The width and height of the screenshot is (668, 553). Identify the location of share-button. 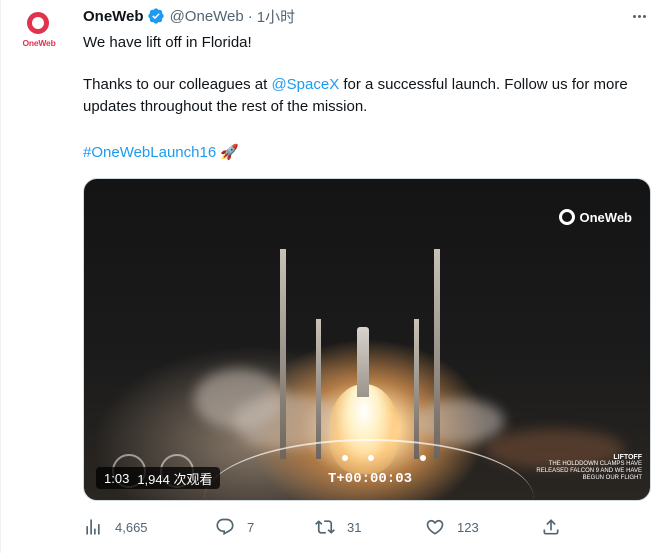
(551, 527).